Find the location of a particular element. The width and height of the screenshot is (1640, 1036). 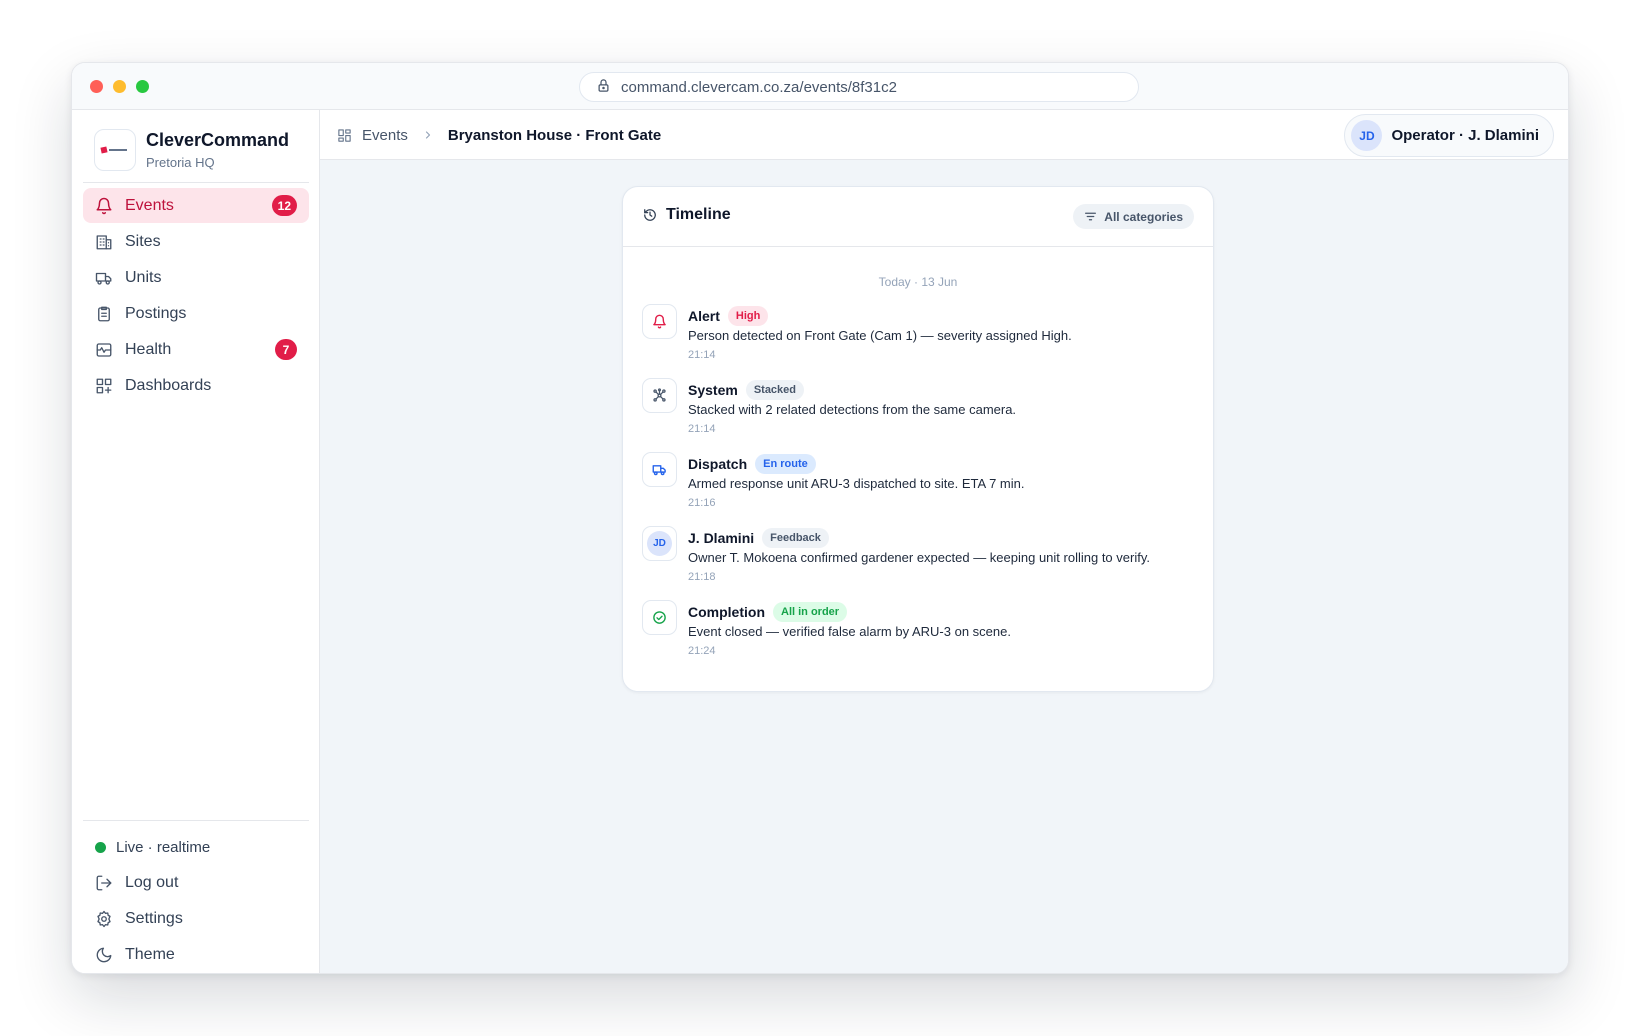

live-status-text: Live · realtime is located at coordinates (163, 847).